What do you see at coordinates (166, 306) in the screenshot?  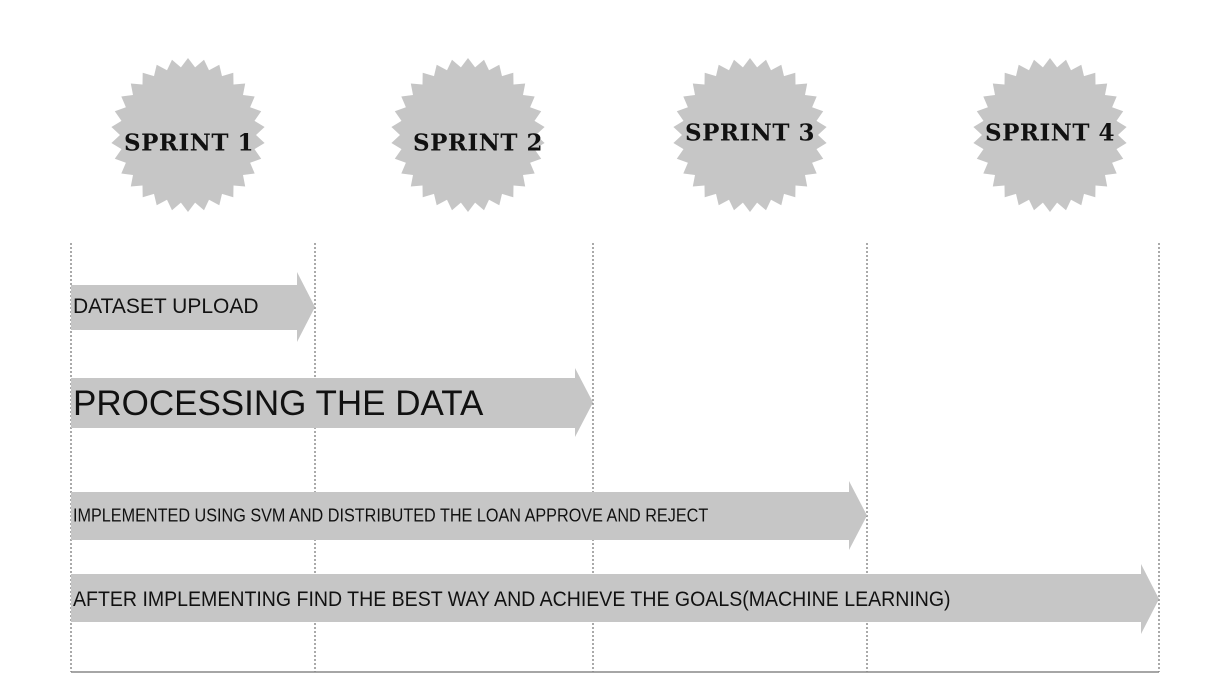 I see `task-dataset-upload: DATASET UPLOAD` at bounding box center [166, 306].